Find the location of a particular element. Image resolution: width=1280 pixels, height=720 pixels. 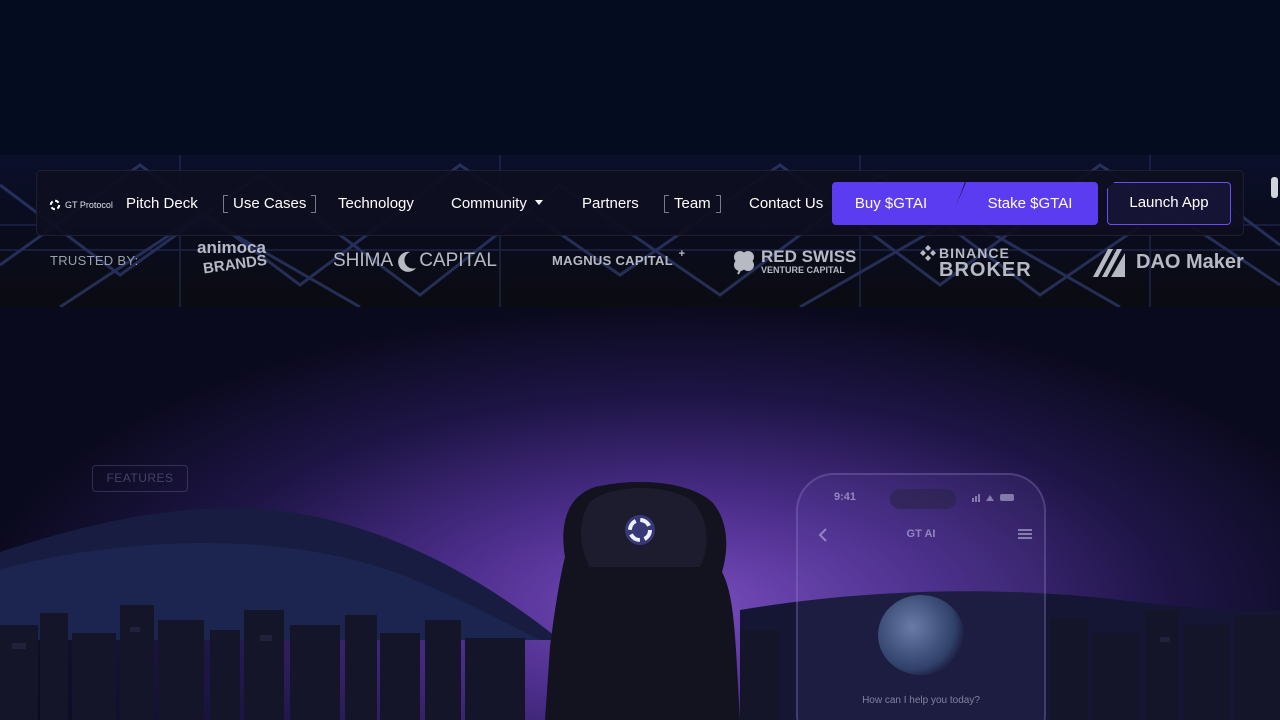

nav-team: Team is located at coordinates (692, 204).